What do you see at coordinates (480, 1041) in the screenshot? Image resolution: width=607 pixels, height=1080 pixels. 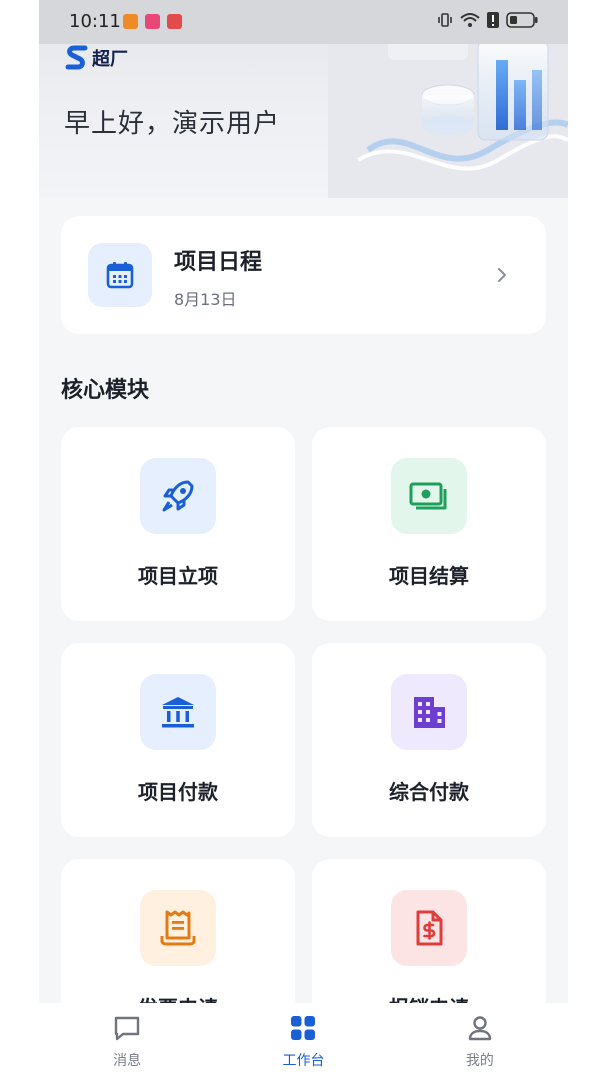 I see `nav-item-profile: 我的` at bounding box center [480, 1041].